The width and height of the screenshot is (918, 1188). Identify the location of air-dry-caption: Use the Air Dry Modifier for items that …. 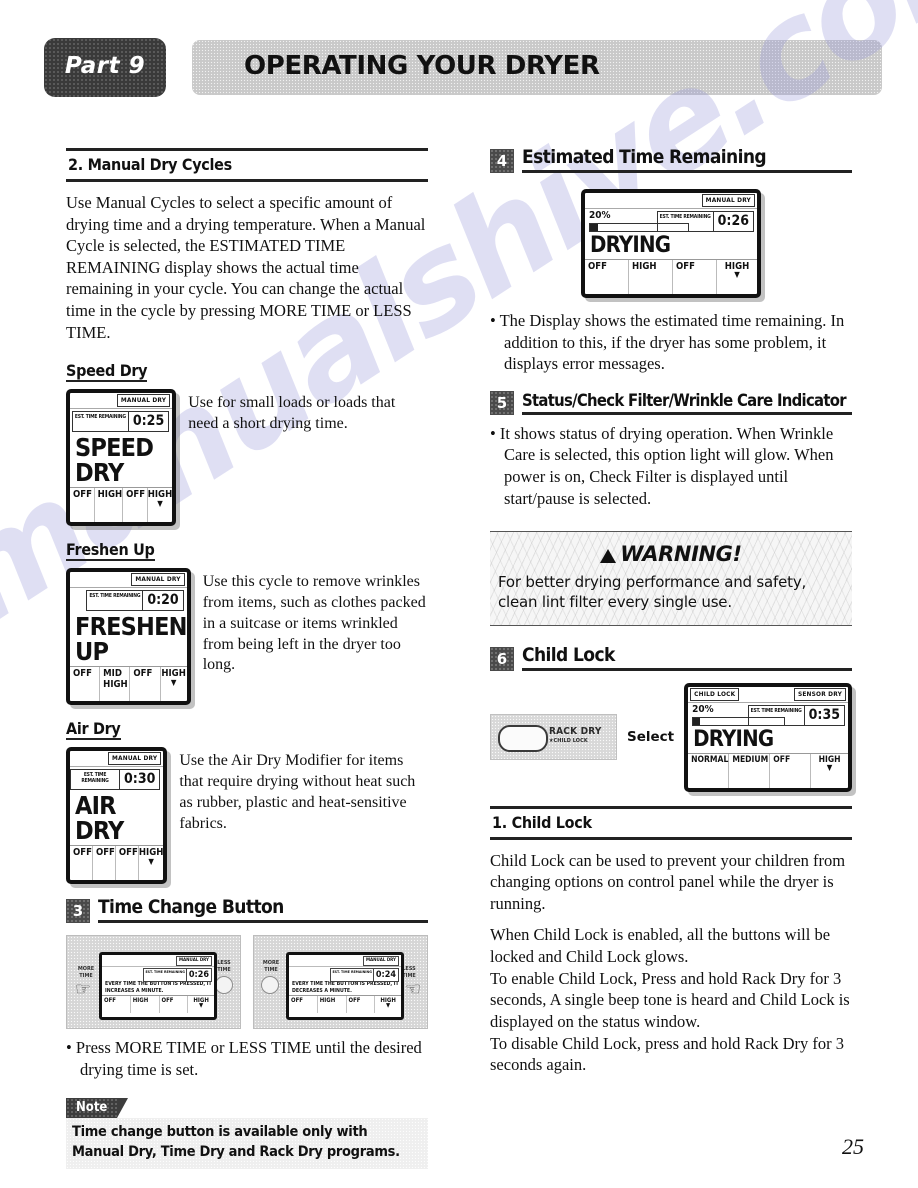
(297, 792).